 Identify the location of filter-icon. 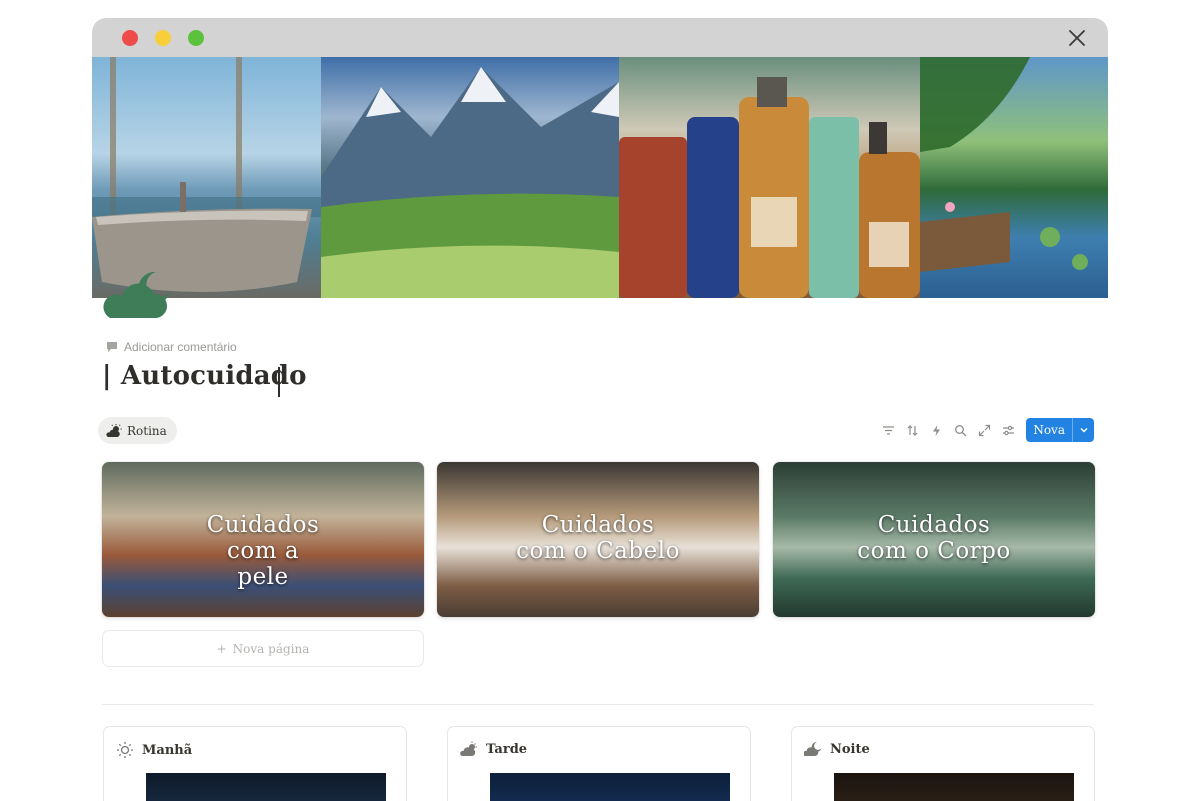
(888, 430).